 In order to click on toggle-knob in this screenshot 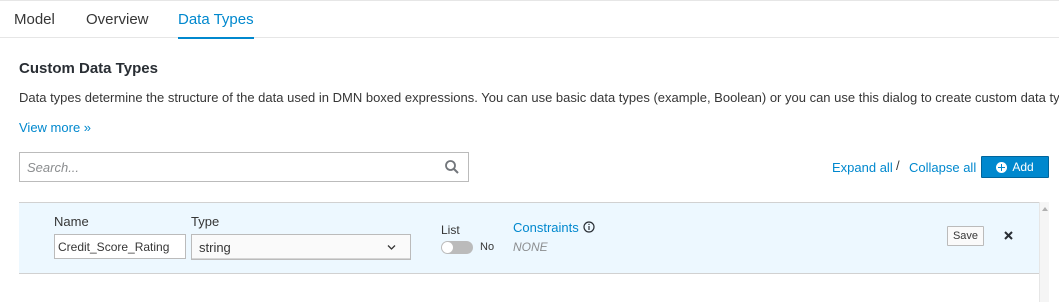, I will do `click(447, 247)`.